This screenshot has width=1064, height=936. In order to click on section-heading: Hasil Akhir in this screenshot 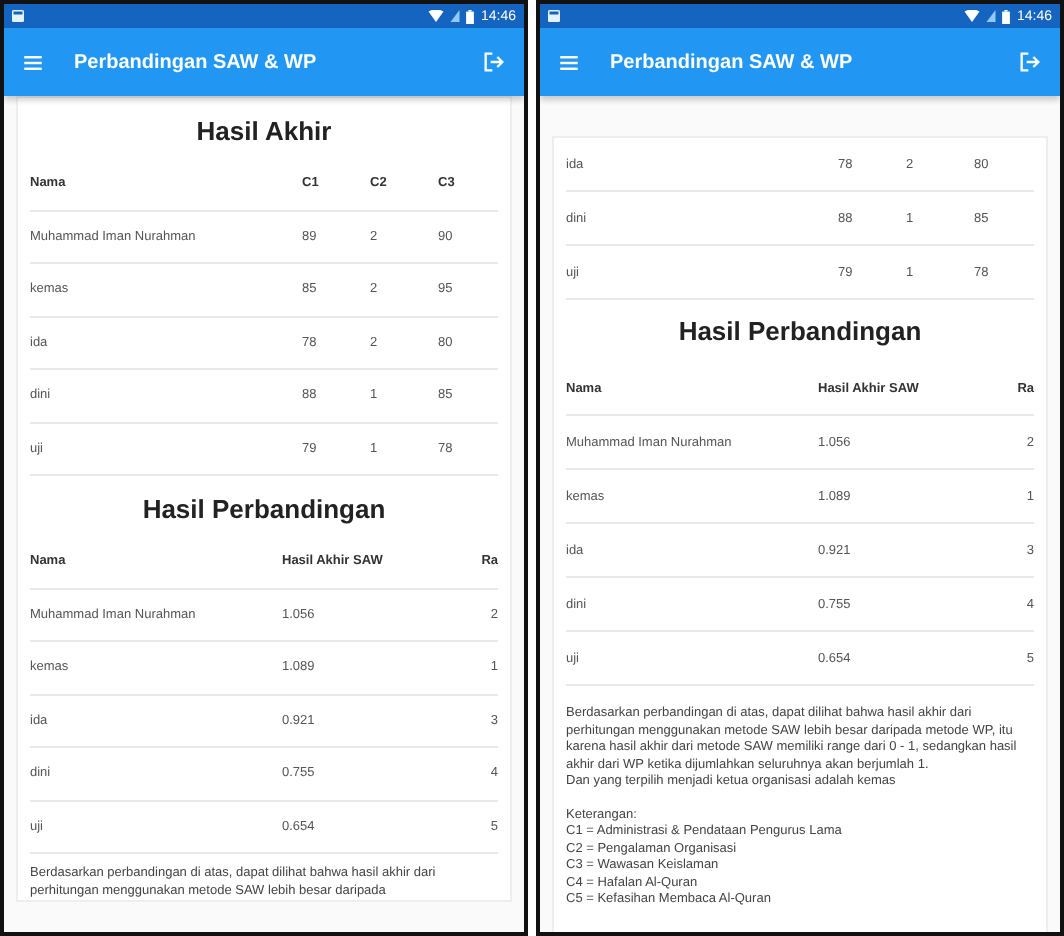, I will do `click(264, 132)`.